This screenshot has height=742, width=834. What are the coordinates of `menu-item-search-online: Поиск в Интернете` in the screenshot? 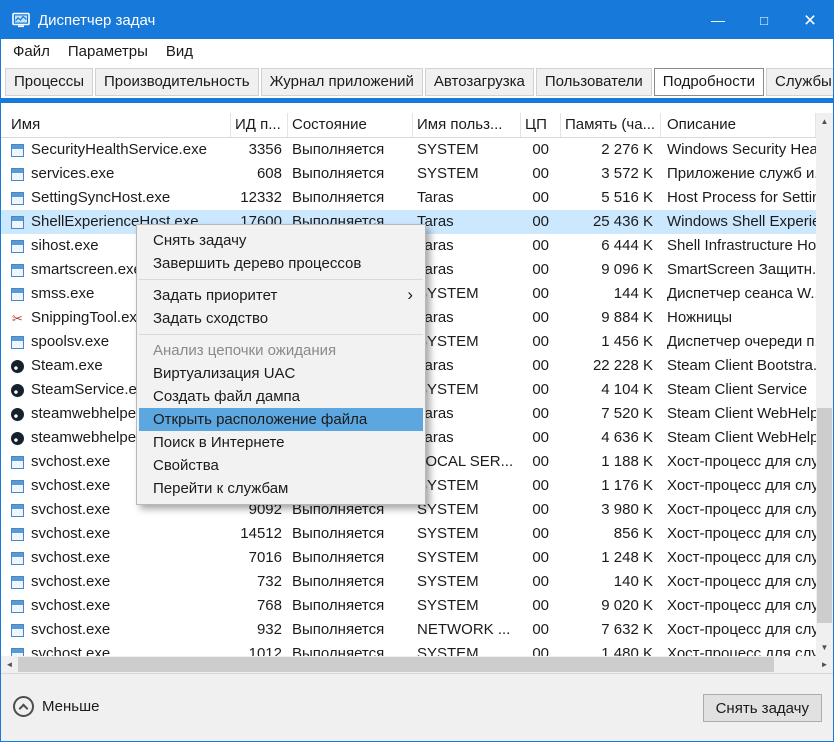 It's located at (281, 442).